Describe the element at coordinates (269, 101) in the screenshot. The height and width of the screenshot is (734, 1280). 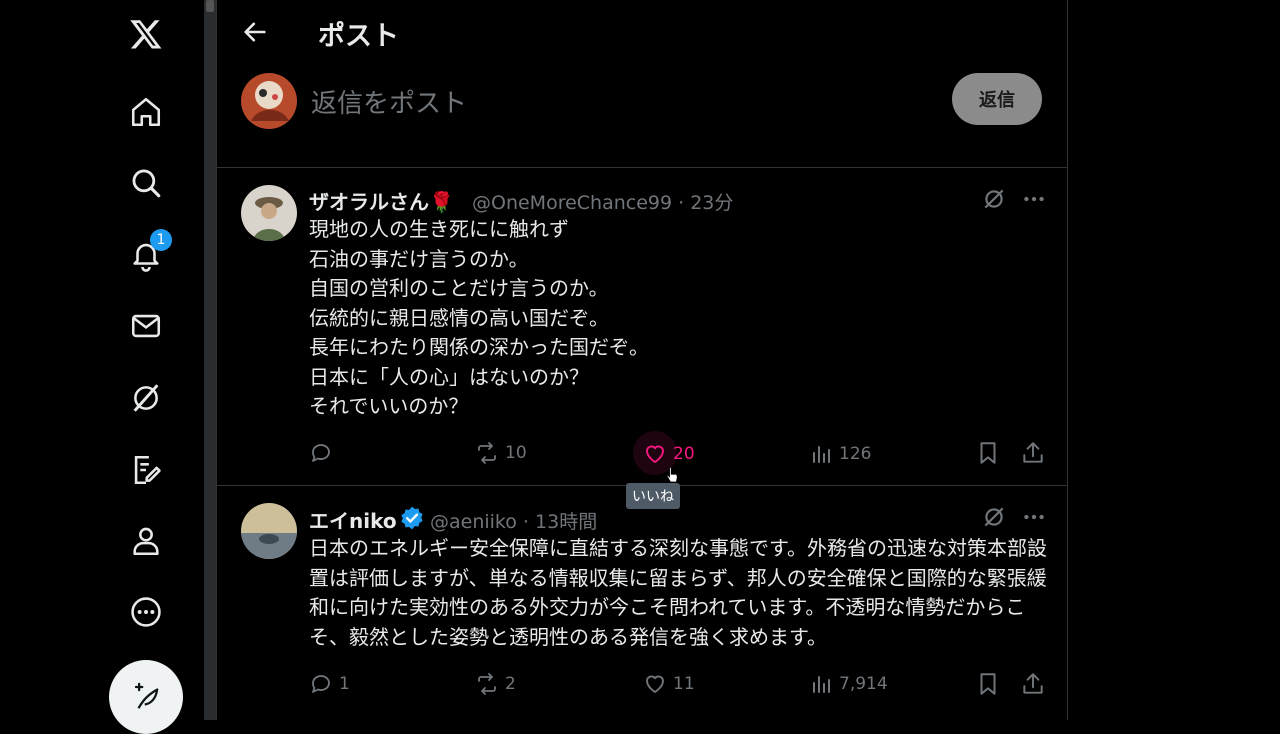
I see `my-avatar` at that location.